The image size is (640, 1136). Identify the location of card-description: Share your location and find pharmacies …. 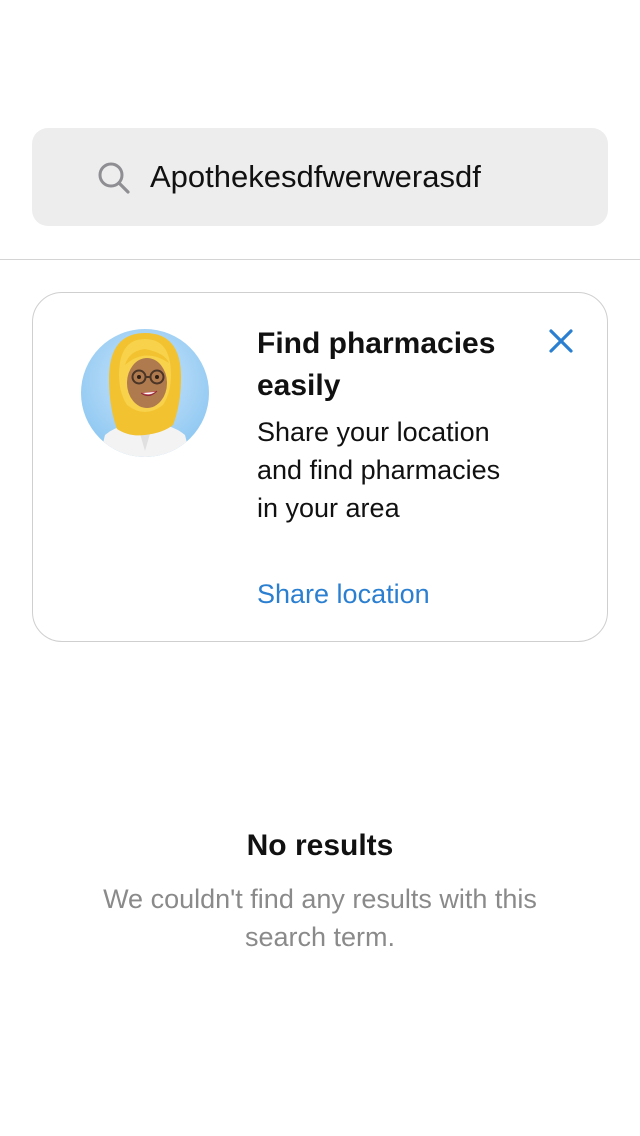
(379, 470).